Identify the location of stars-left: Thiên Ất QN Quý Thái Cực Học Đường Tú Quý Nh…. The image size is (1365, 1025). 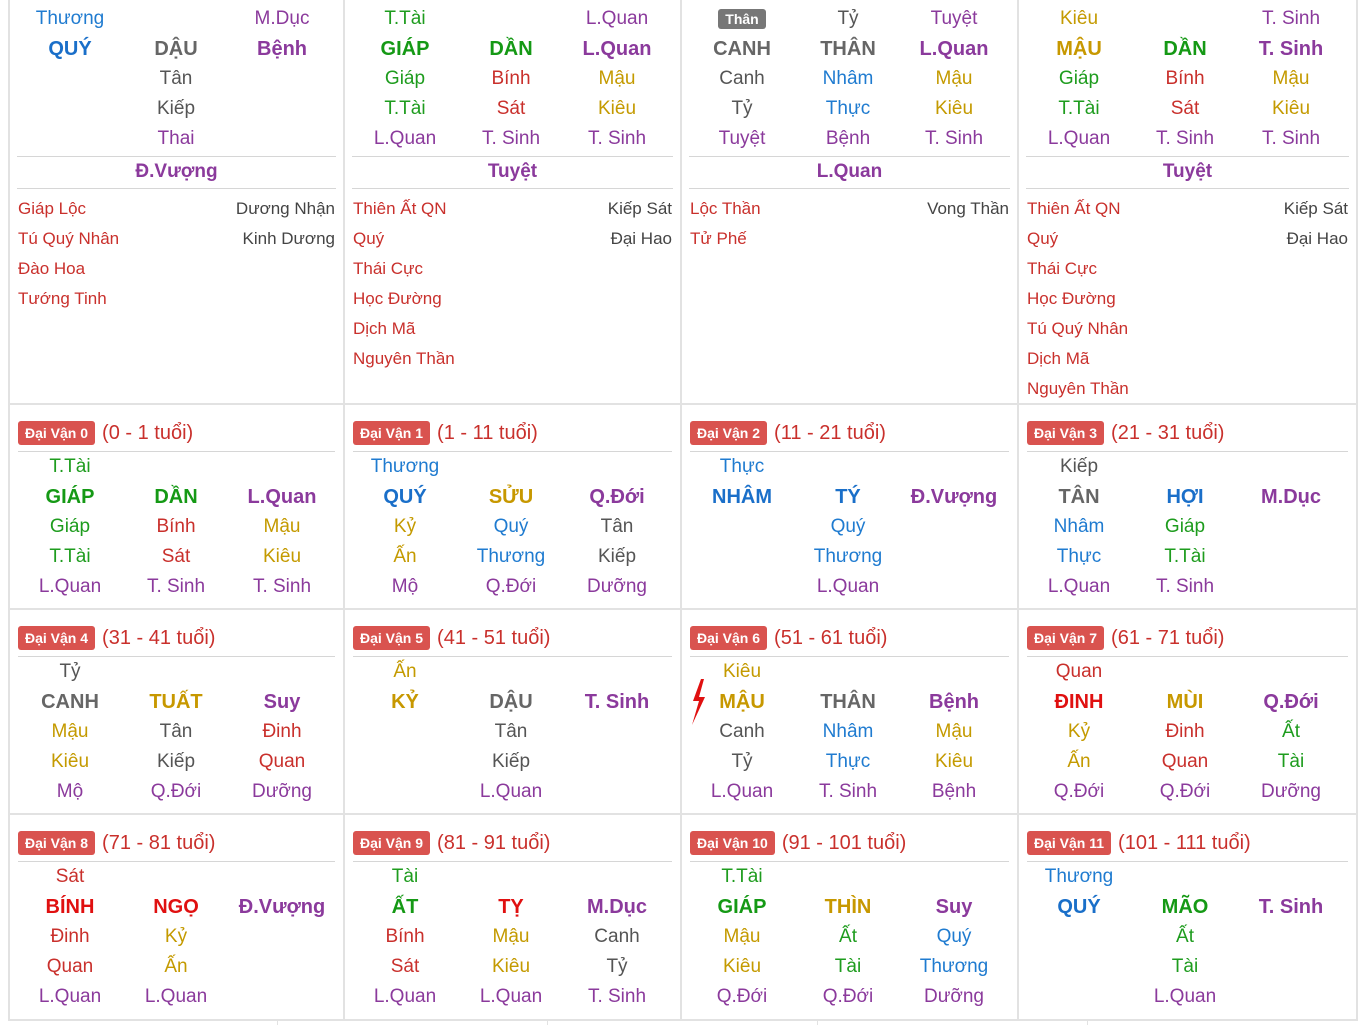
(1078, 299).